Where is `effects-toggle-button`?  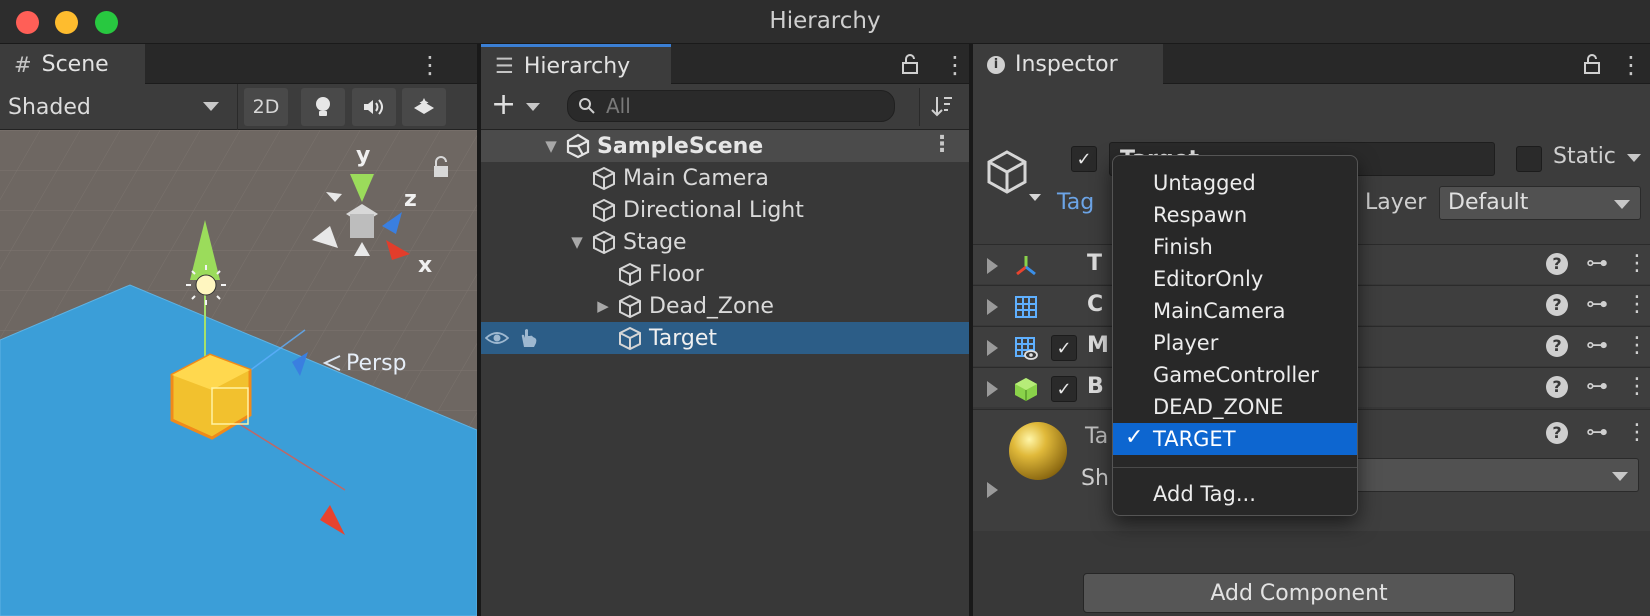
effects-toggle-button is located at coordinates (424, 107).